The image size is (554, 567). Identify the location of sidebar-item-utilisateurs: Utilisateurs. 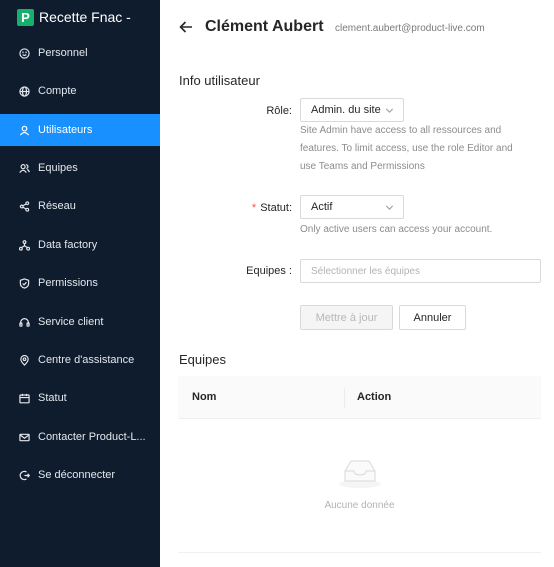
(80, 130).